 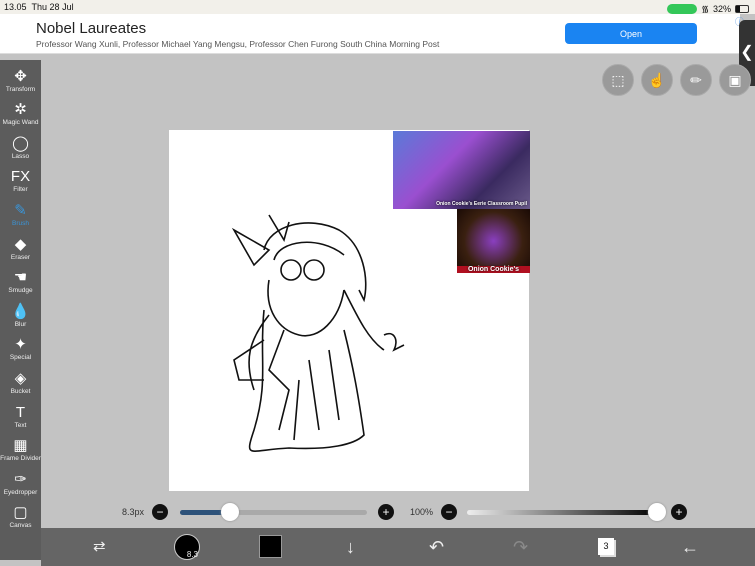 I want to click on layers-count: 3, so click(x=606, y=546).